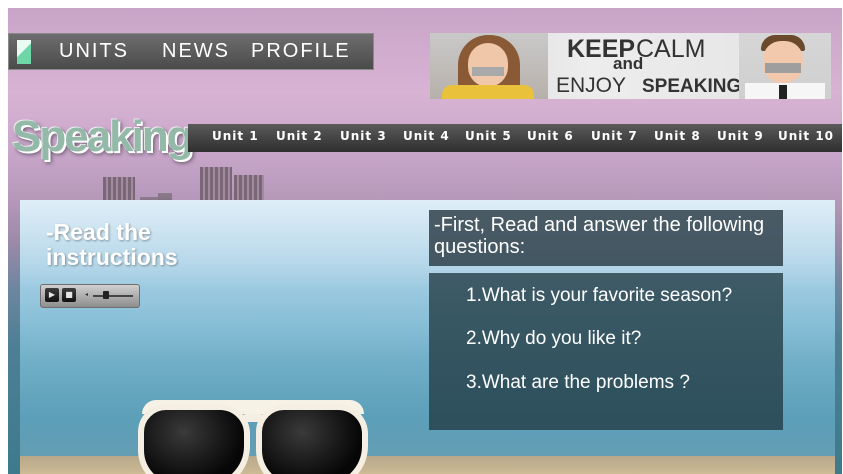 The height and width of the screenshot is (474, 843). Describe the element at coordinates (785, 66) in the screenshot. I see `boy-photo` at that location.